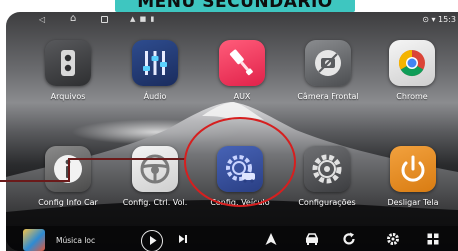  I want to click on status-bar: ◁ ⌂ ▲ ■ ▮ ⊙ ▾ 15:3, so click(232, 20).